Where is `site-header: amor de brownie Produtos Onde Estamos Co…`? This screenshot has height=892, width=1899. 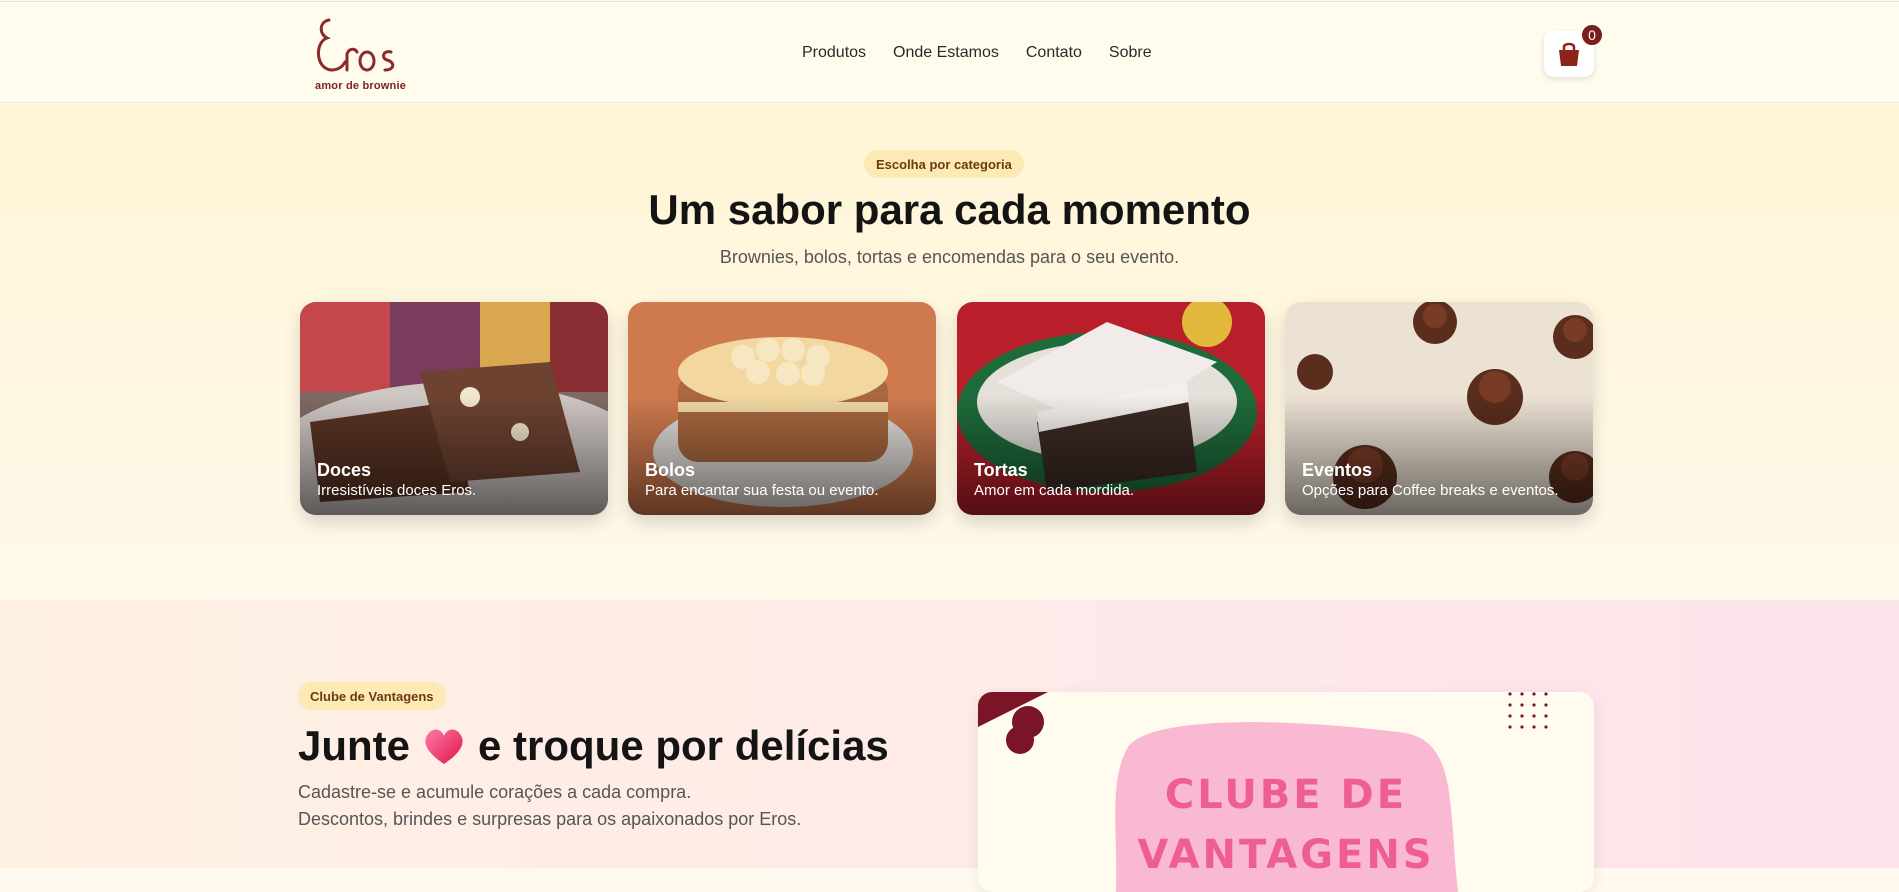 site-header: amor de brownie Produtos Onde Estamos Co… is located at coordinates (949, 52).